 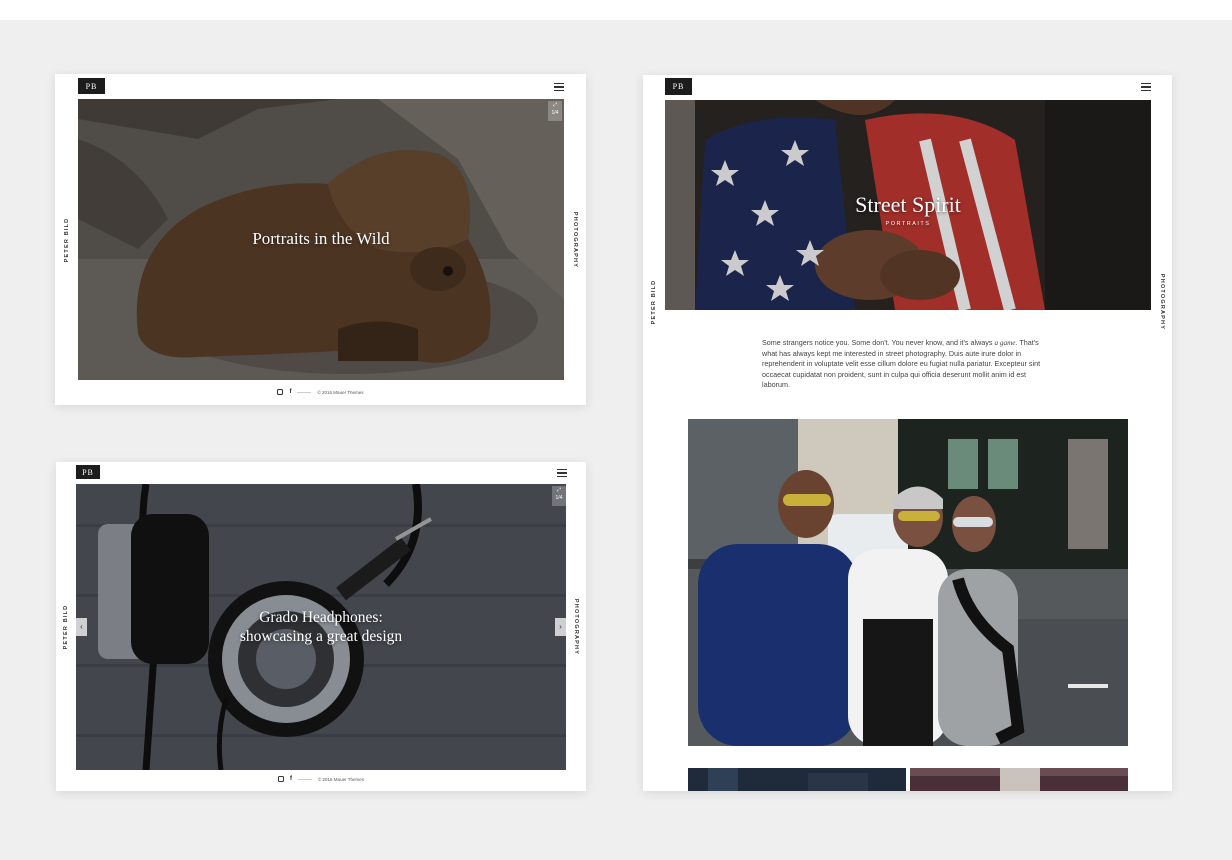 I want to click on hero-subtitle: PORTRAITS, so click(x=908, y=224).